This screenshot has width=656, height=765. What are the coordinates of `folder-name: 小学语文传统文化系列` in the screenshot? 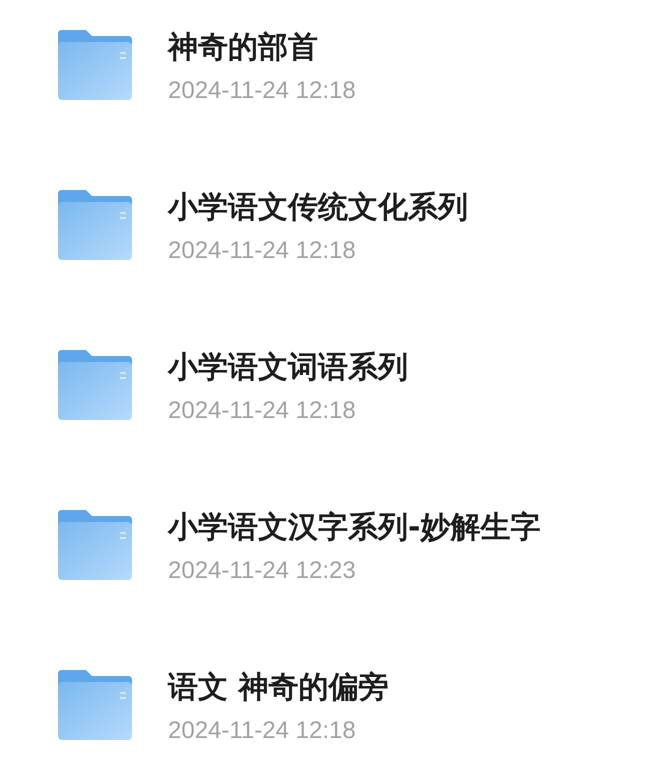 It's located at (318, 208).